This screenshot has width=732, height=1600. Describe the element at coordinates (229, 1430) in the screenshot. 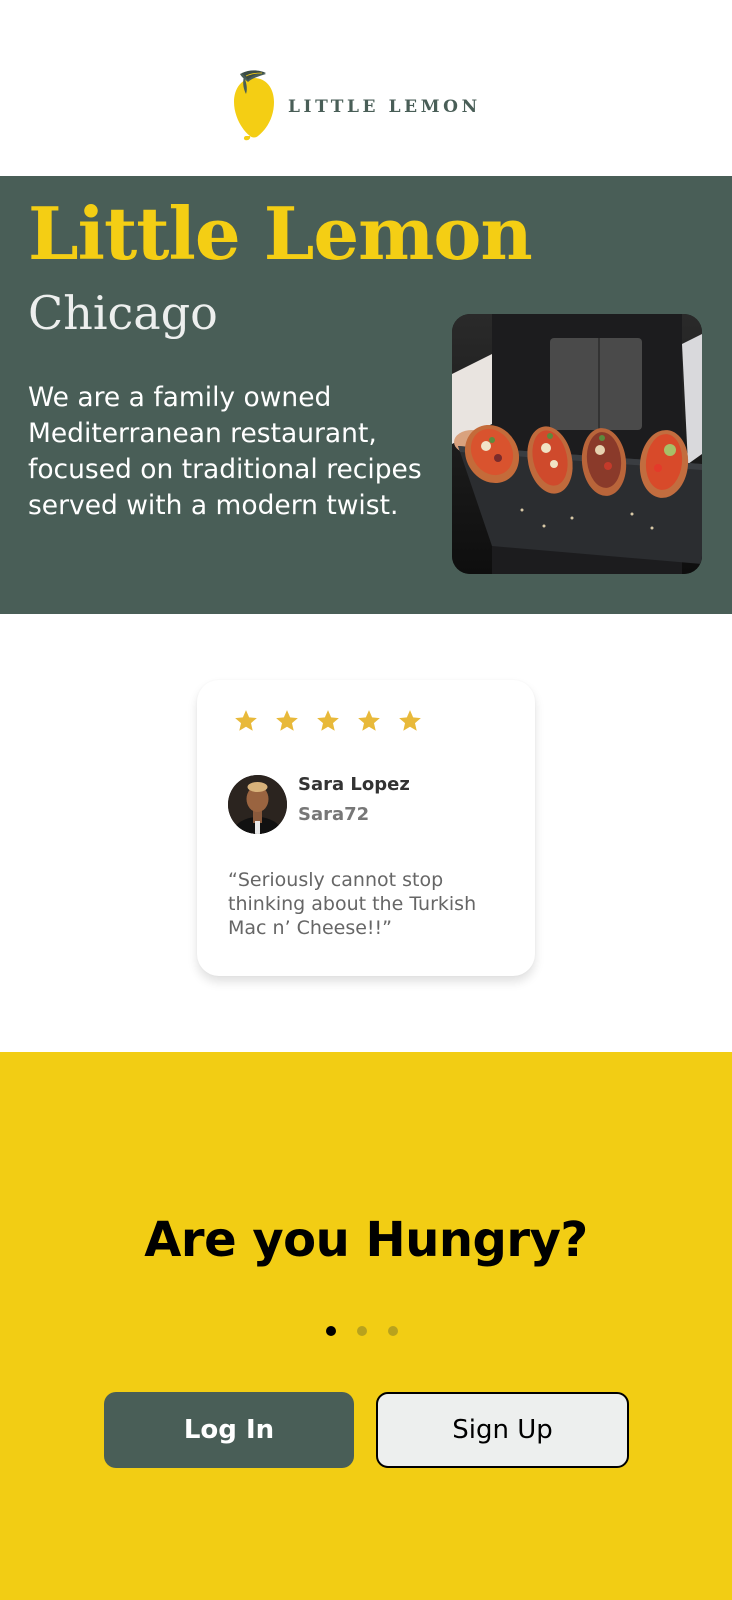

I see `login-button: Log In` at that location.